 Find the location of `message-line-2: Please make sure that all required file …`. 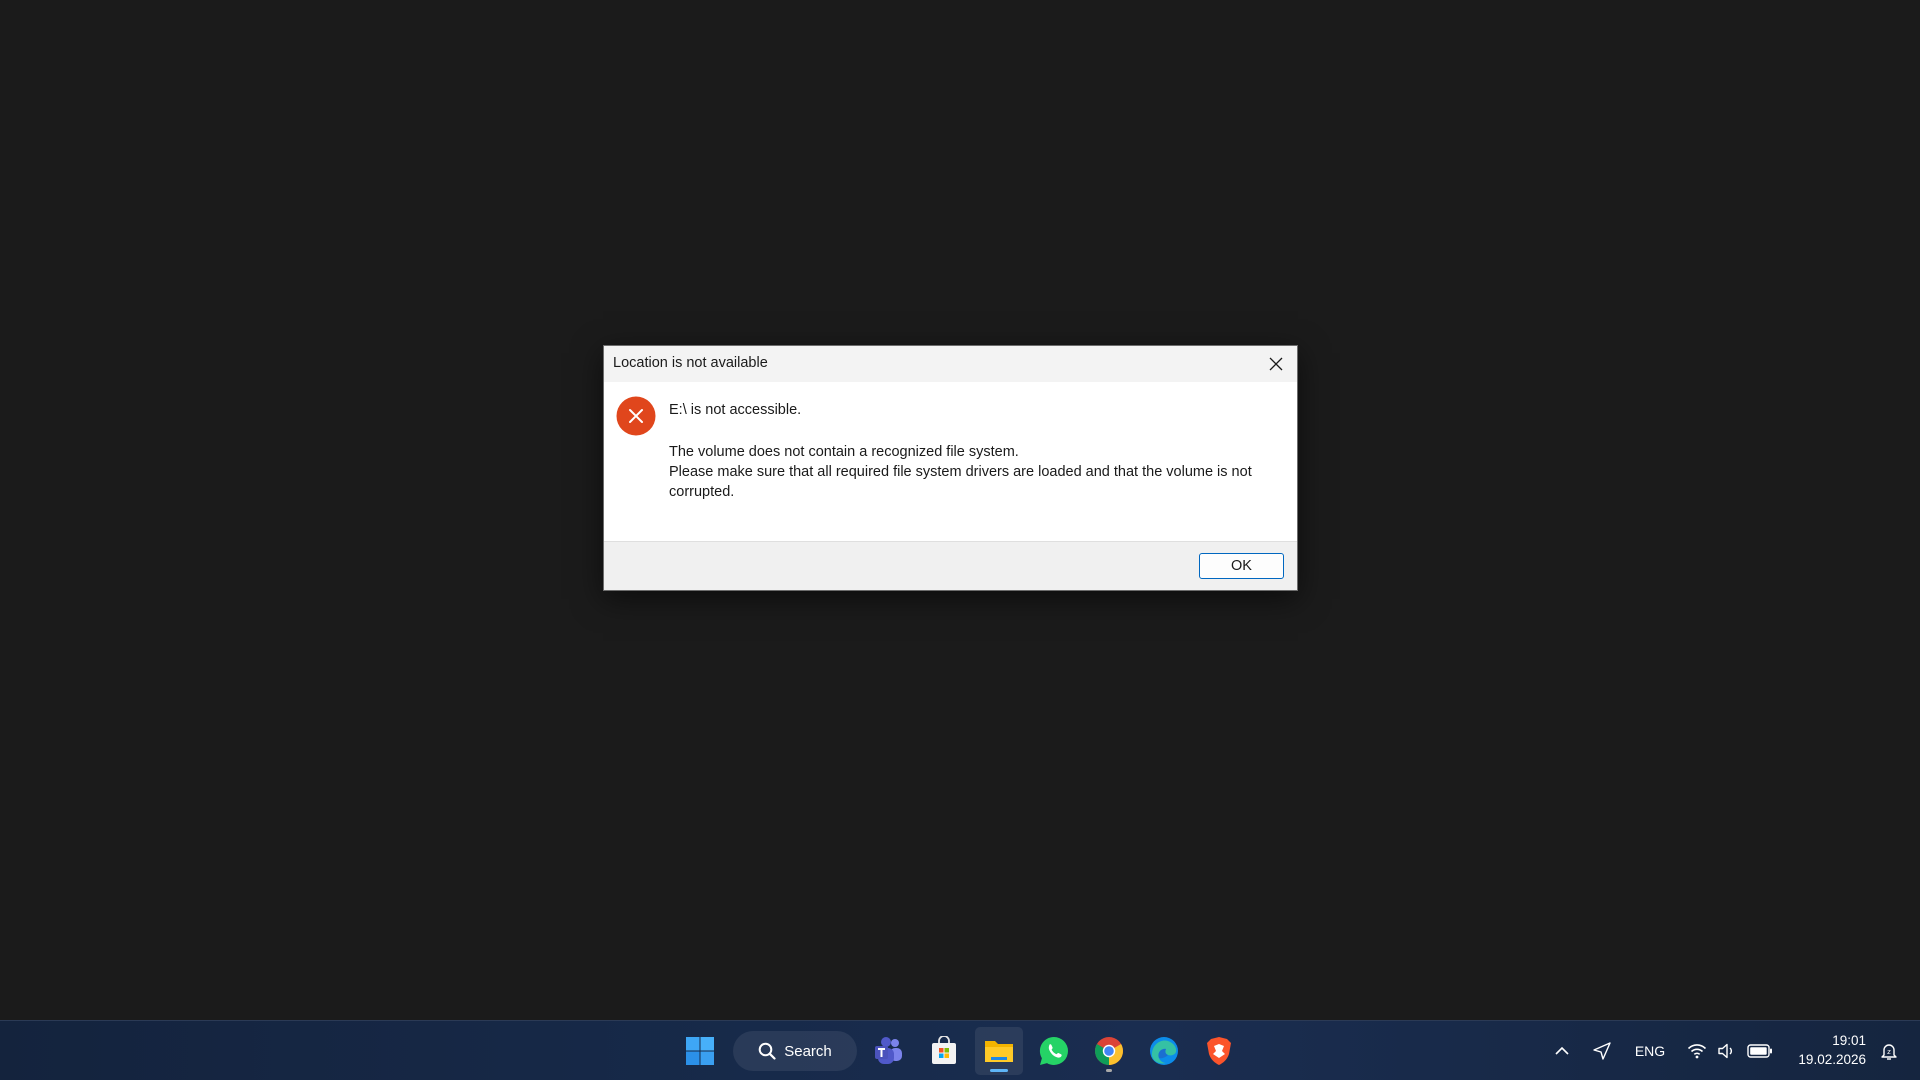

message-line-2: Please make sure that all required file … is located at coordinates (960, 482).